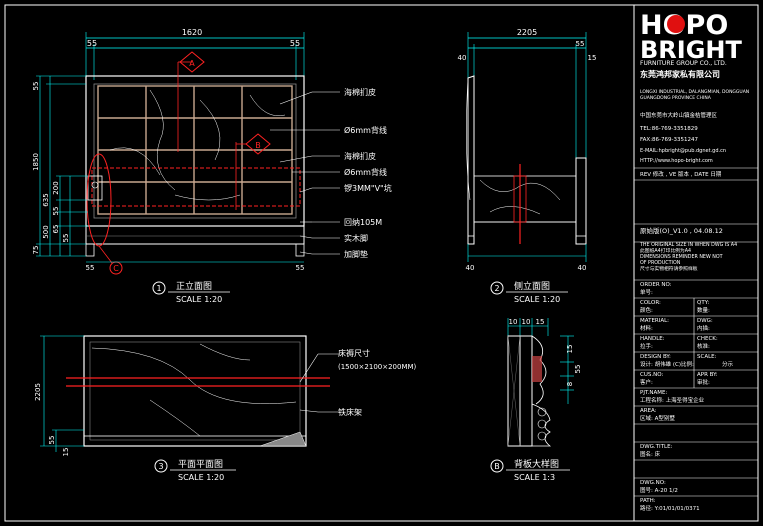  Describe the element at coordinates (527, 166) in the screenshot. I see `side-view: 2205 40 55 15 40 40 2 侧立面图 SCALE 1:20` at that location.